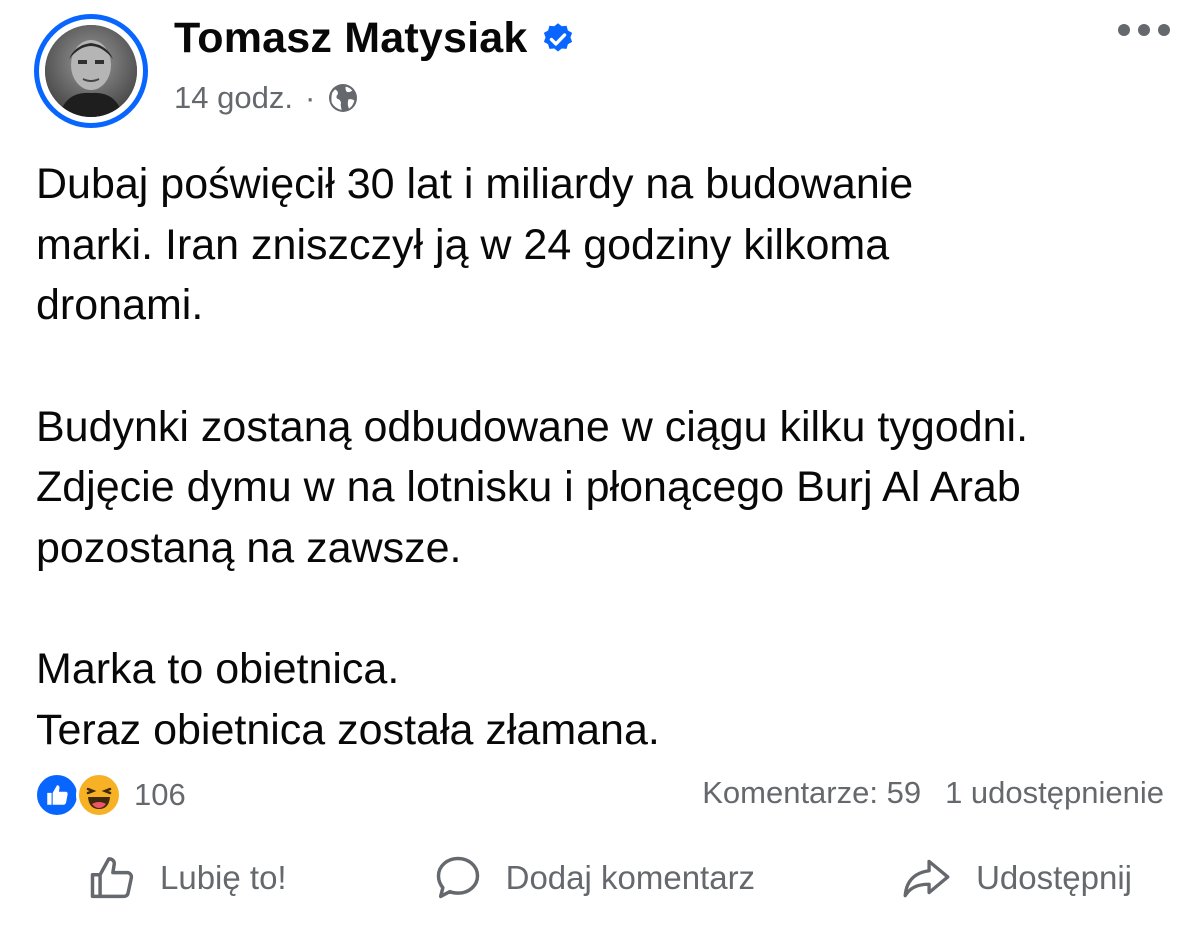  I want to click on comment-label: Dodaj komentarz, so click(630, 877).